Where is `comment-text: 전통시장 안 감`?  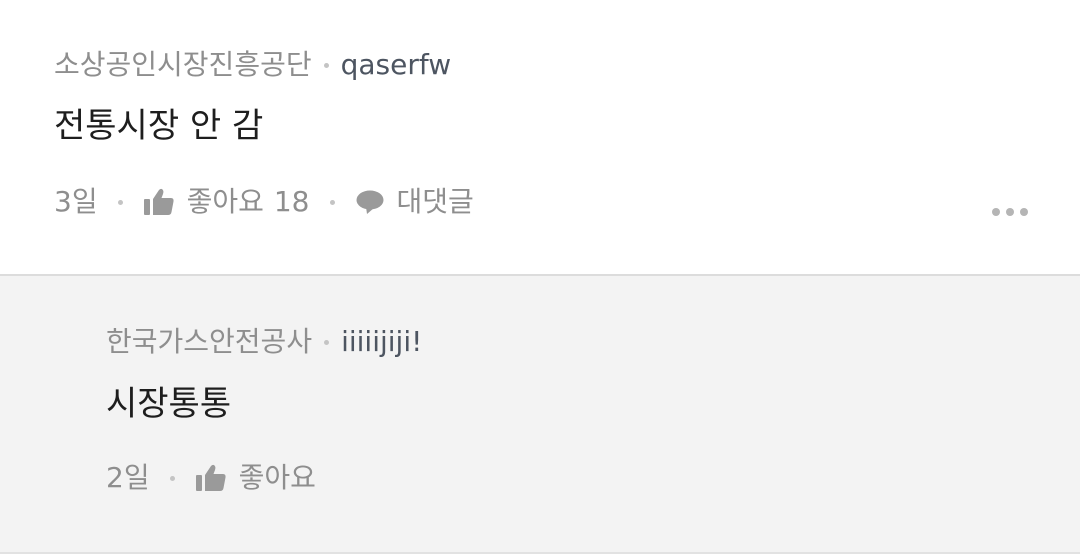 comment-text: 전통시장 안 감 is located at coordinates (159, 126).